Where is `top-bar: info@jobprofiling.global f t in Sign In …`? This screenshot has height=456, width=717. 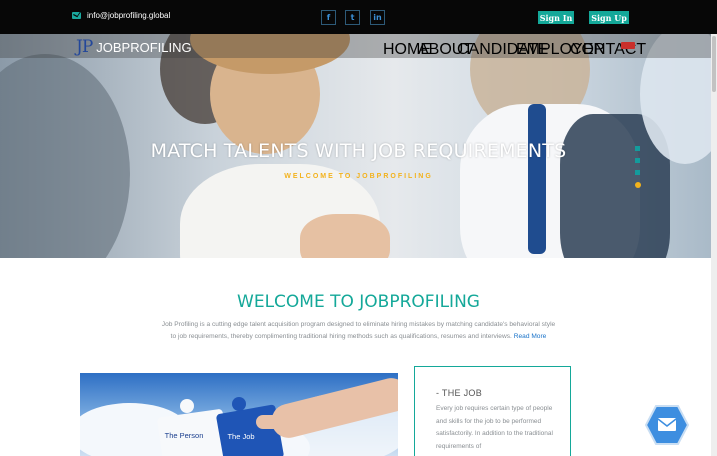
top-bar: info@jobprofiling.global f t in Sign In … is located at coordinates (358, 17).